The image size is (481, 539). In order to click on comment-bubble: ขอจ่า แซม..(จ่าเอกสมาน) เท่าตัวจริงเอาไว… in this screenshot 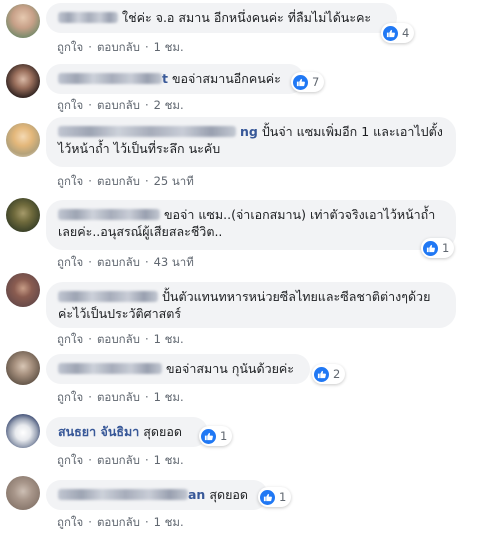, I will do `click(251, 225)`.